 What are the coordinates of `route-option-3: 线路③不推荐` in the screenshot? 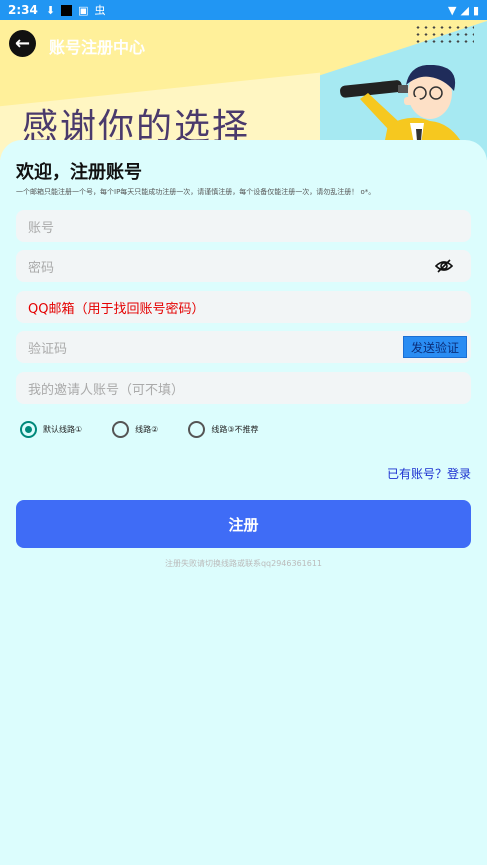 It's located at (223, 429).